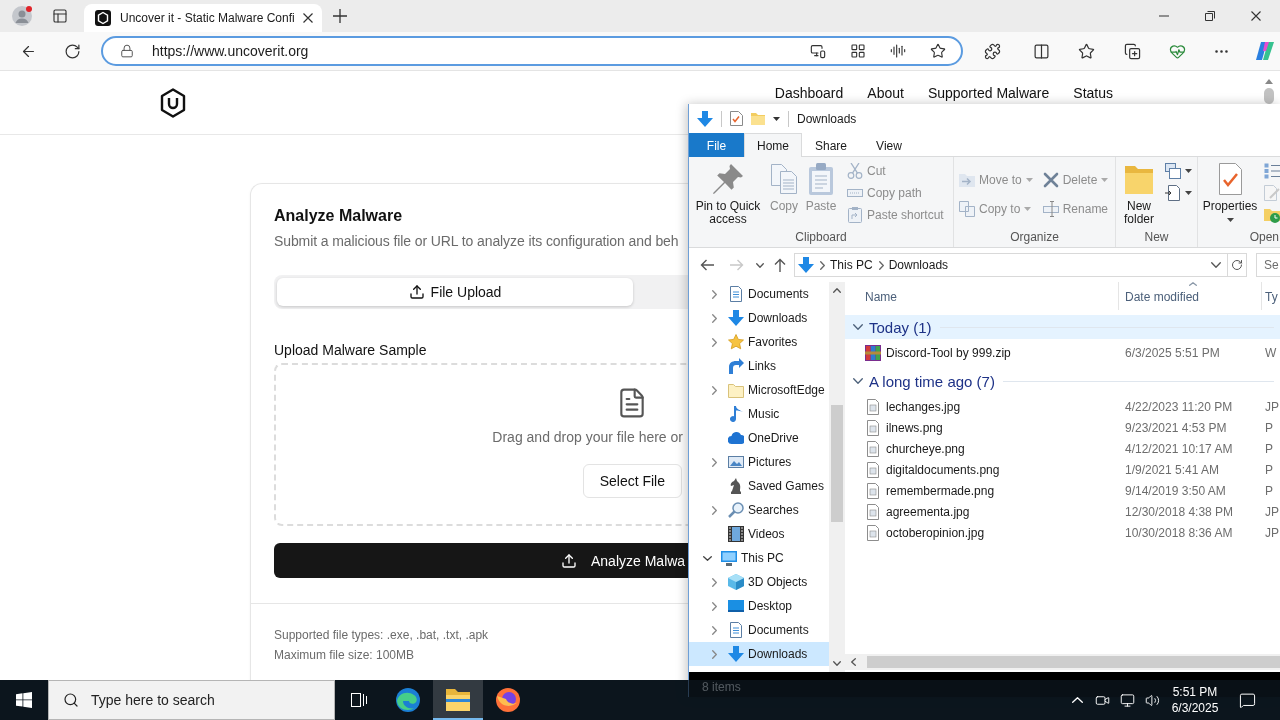 The height and width of the screenshot is (720, 1280). What do you see at coordinates (1178, 193) in the screenshot?
I see `easy-access-button` at bounding box center [1178, 193].